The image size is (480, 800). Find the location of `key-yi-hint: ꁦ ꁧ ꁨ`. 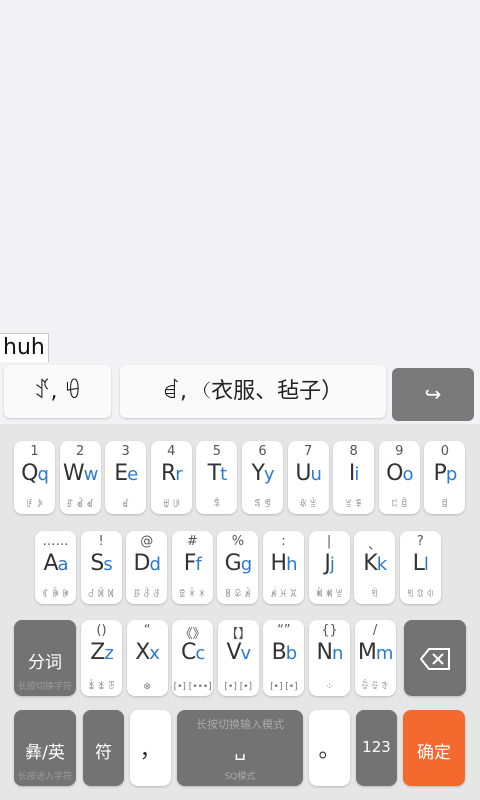

key-yi-hint: ꁦ ꁧ ꁨ is located at coordinates (101, 687).